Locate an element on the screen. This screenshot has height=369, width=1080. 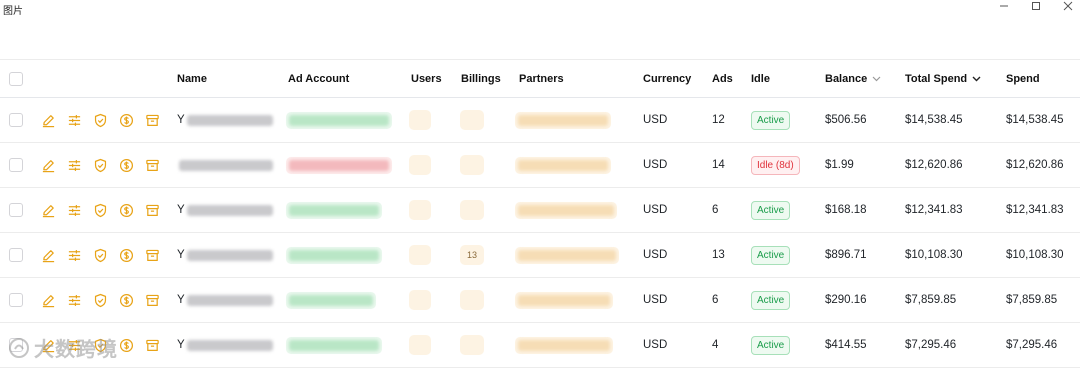
header-balance: Balance is located at coordinates (853, 78).